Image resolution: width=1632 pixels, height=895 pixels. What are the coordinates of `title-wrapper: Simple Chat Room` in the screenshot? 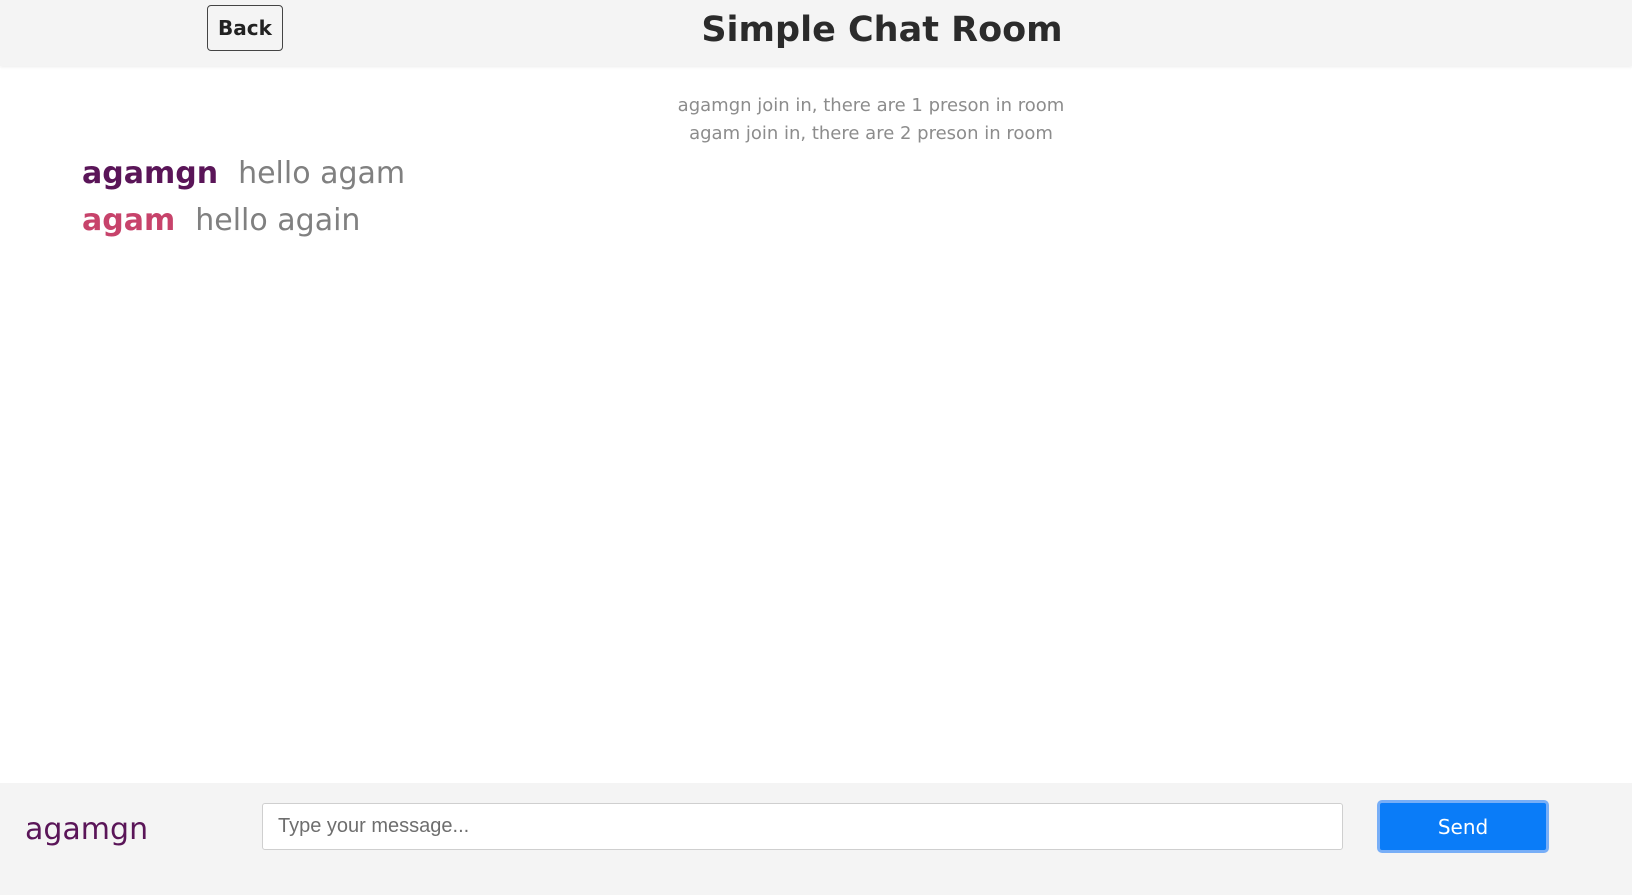 It's located at (816, 33).